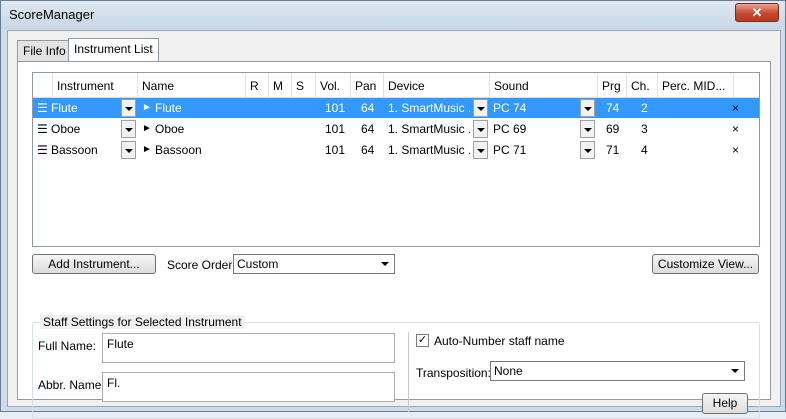 This screenshot has width=786, height=419. What do you see at coordinates (510, 108) in the screenshot?
I see `row-sound: PC 74` at bounding box center [510, 108].